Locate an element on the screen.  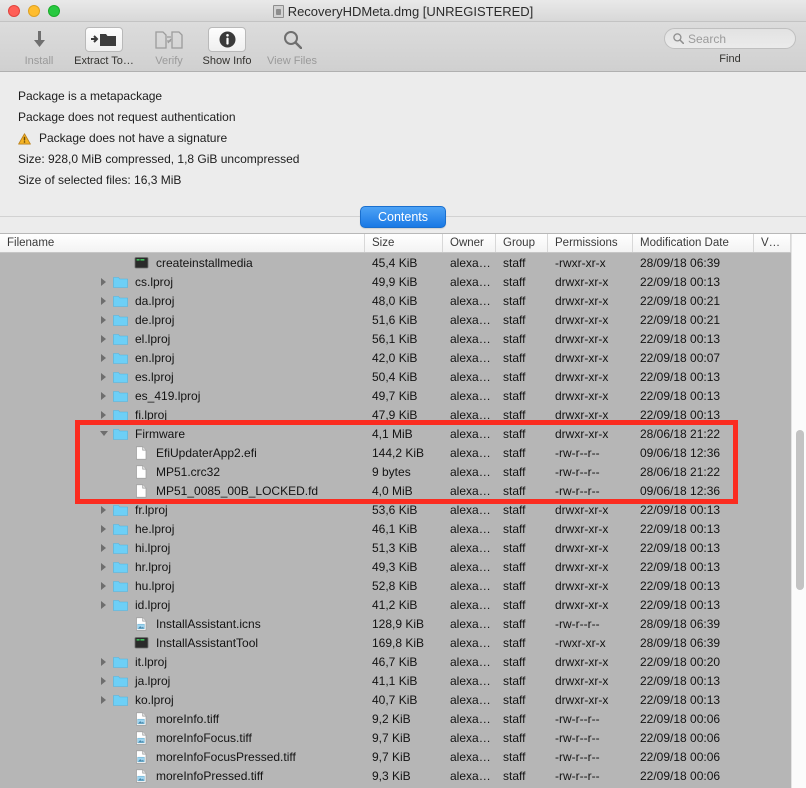
install-button: Install is located at coordinates (39, 46).